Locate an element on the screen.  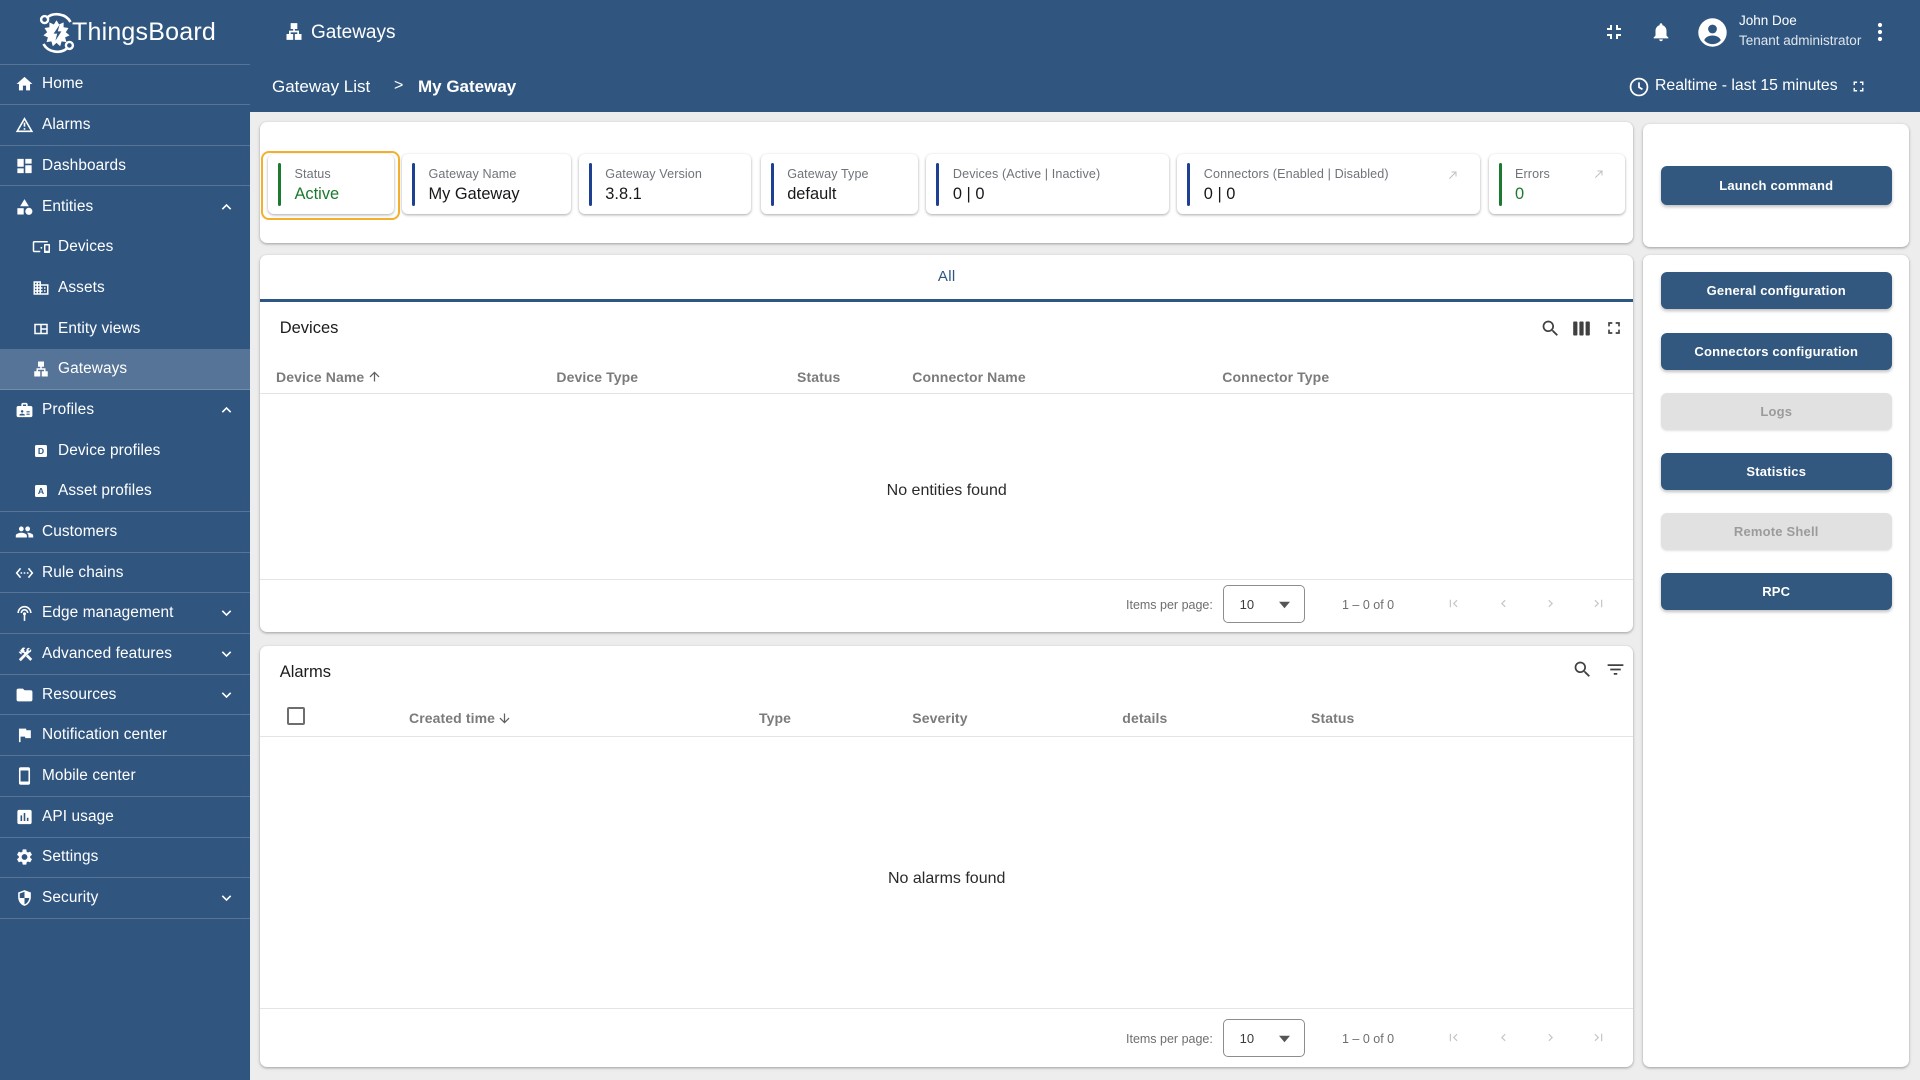
svg-text: A is located at coordinates (41, 491).